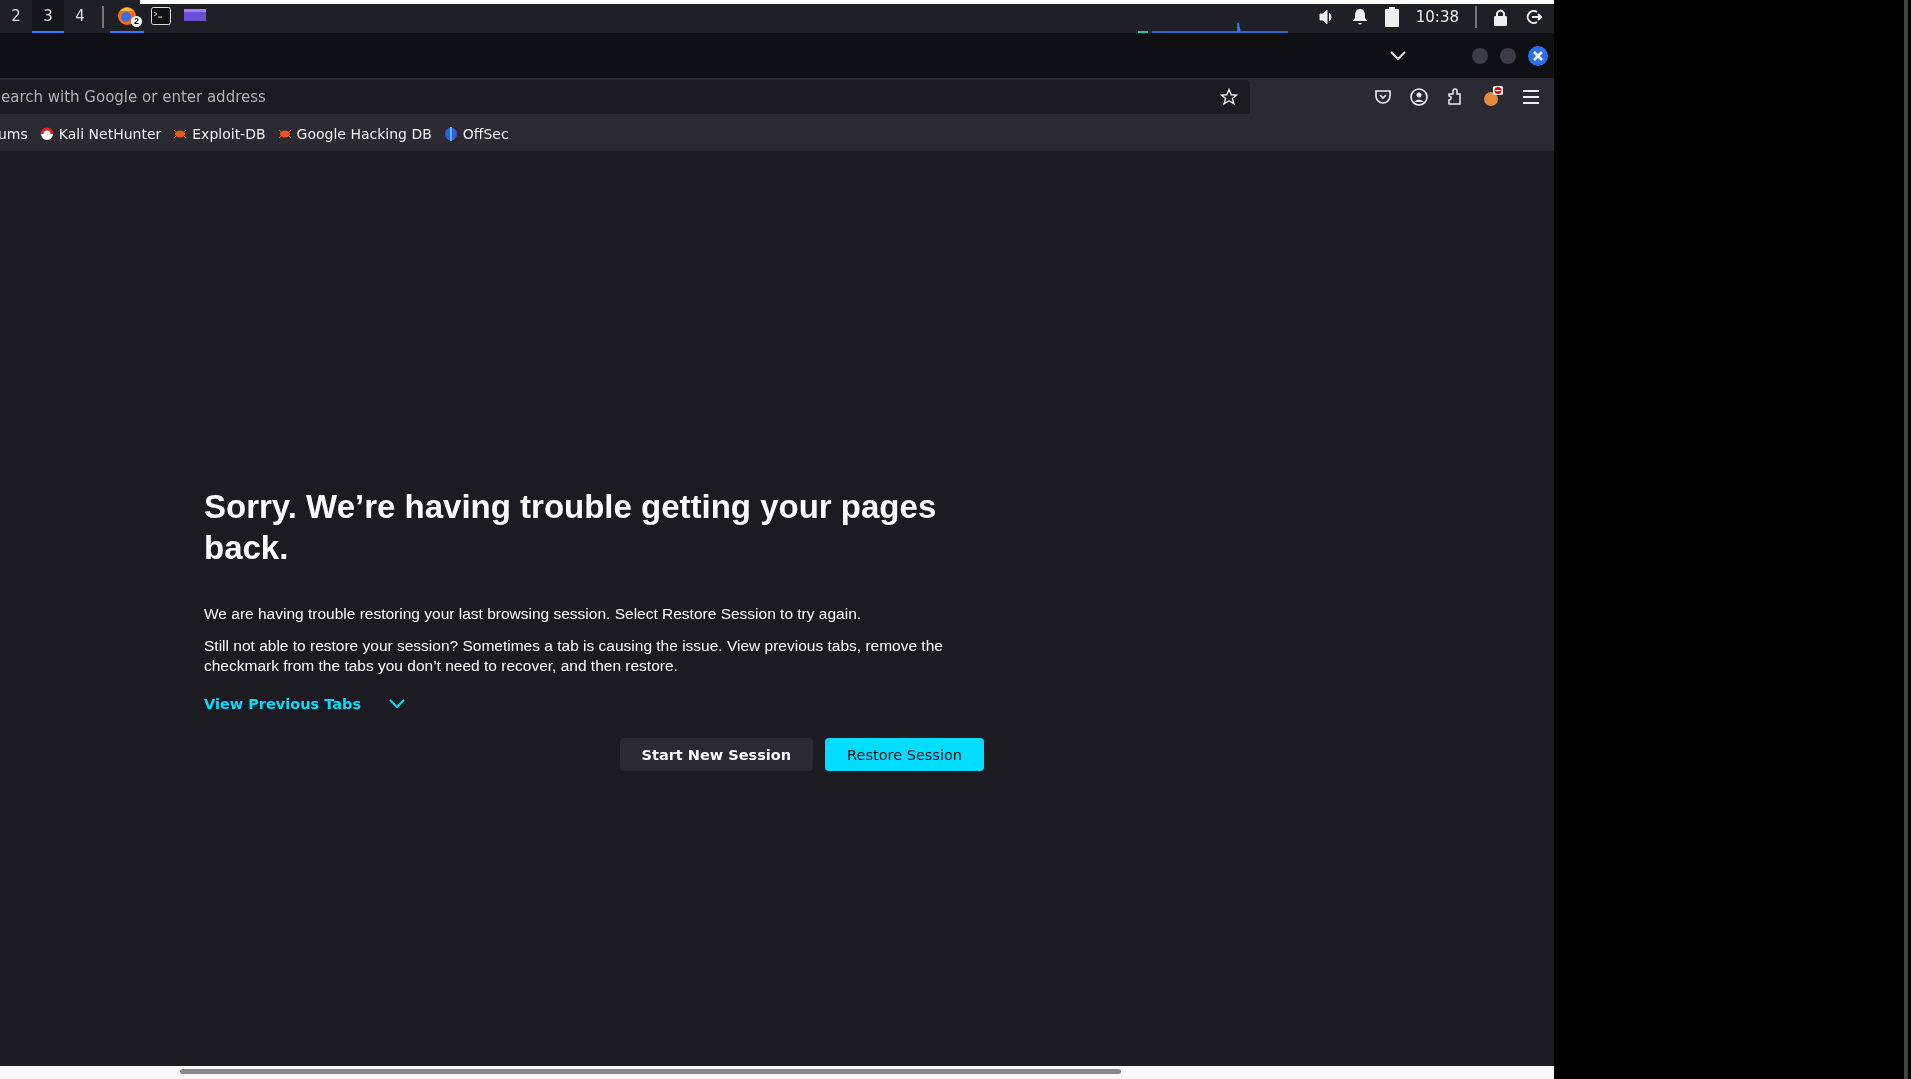 Image resolution: width=1911 pixels, height=1079 pixels. What do you see at coordinates (1493, 97) in the screenshot?
I see `extension-icon` at bounding box center [1493, 97].